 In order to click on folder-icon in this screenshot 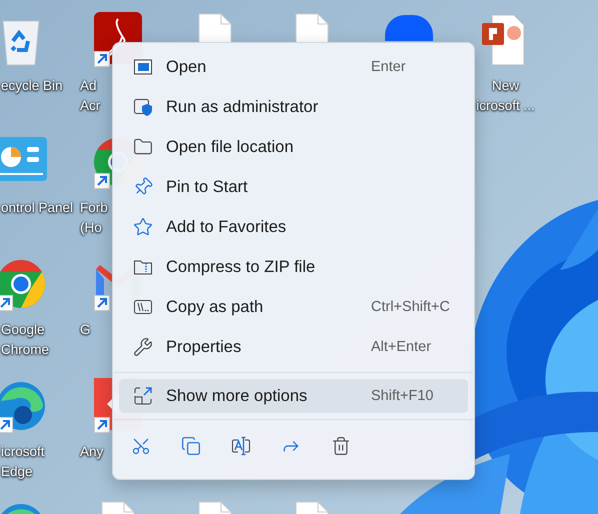, I will do `click(143, 147)`.